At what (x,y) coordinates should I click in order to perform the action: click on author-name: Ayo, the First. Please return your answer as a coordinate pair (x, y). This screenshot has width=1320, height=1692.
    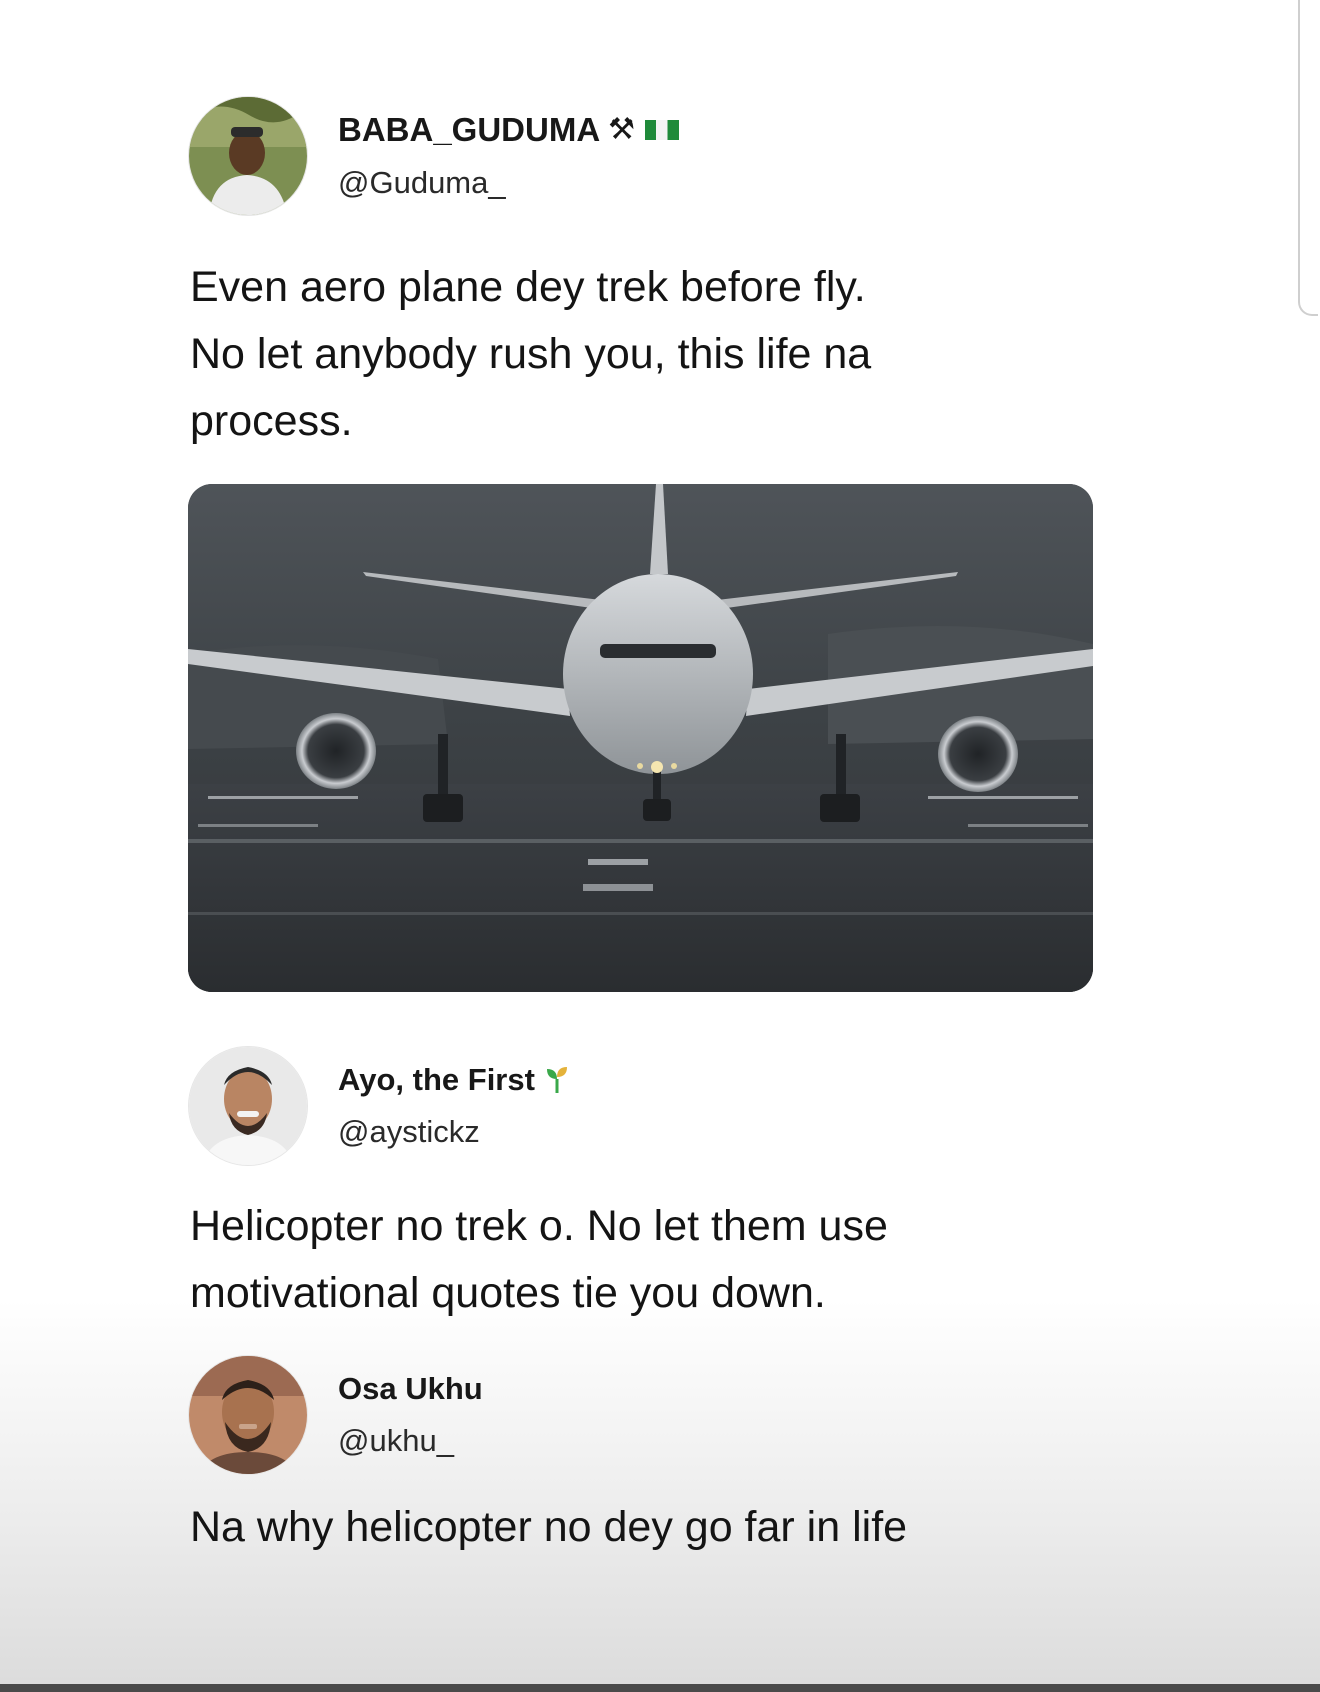
    Looking at the image, I should click on (454, 1080).